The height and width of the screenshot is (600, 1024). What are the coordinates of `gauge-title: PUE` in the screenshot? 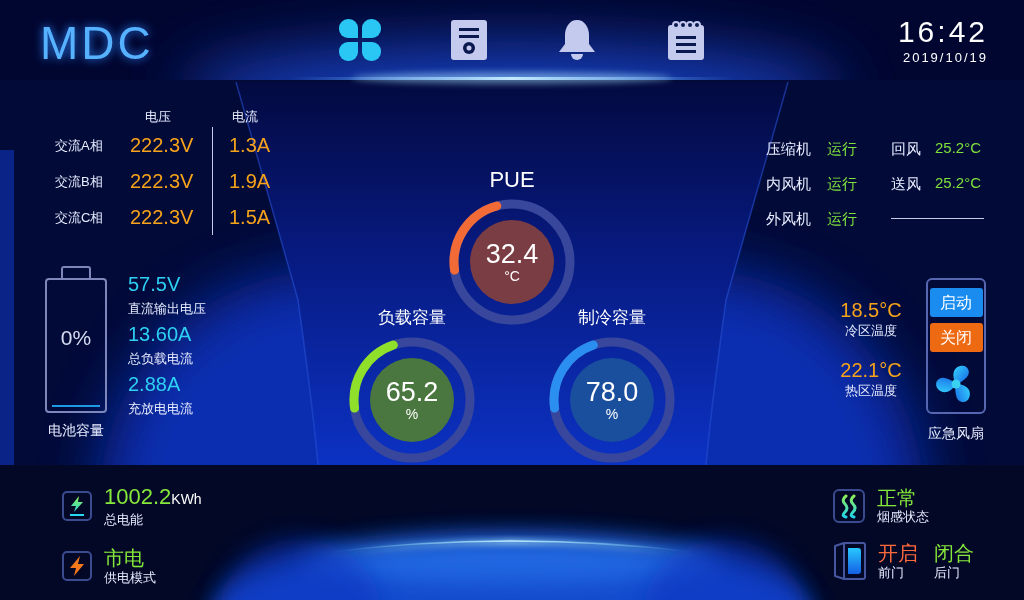 It's located at (512, 180).